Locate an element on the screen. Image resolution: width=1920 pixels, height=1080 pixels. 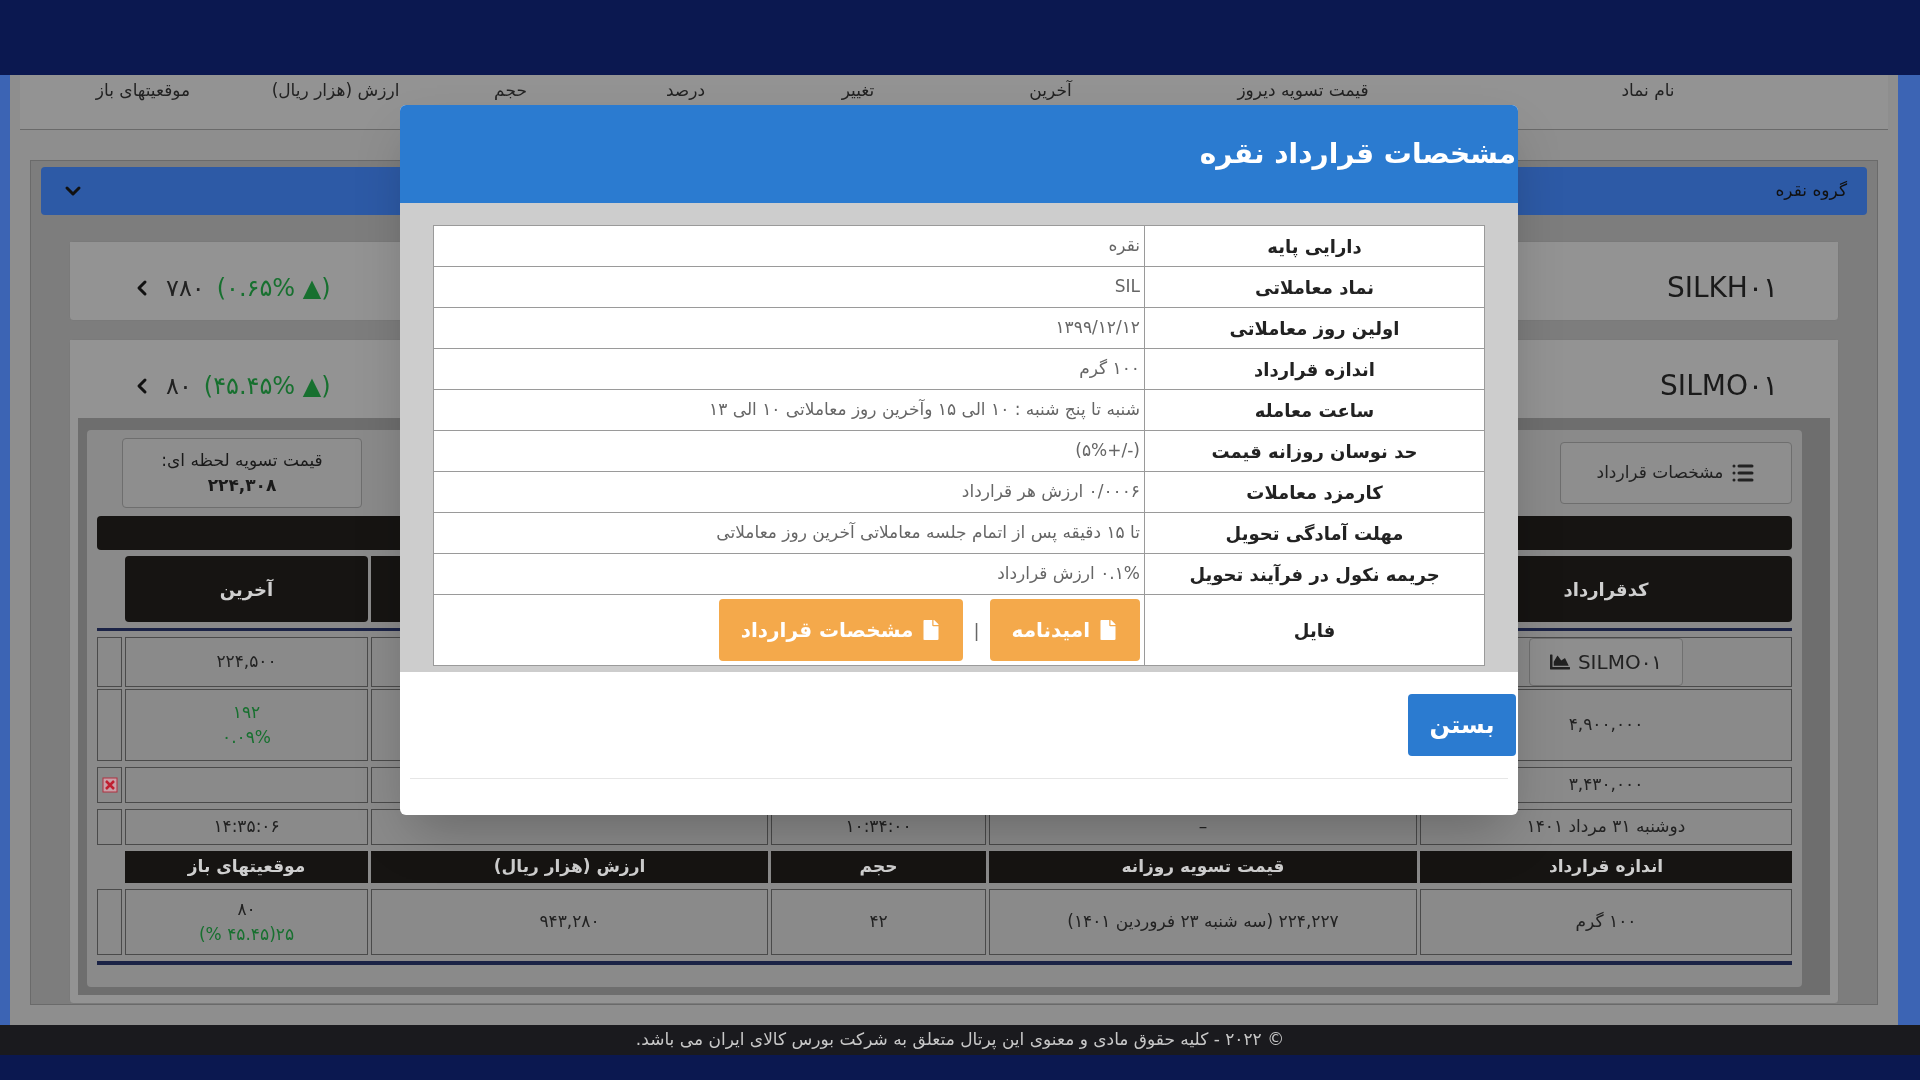
spec-label: فایل is located at coordinates (1314, 630).